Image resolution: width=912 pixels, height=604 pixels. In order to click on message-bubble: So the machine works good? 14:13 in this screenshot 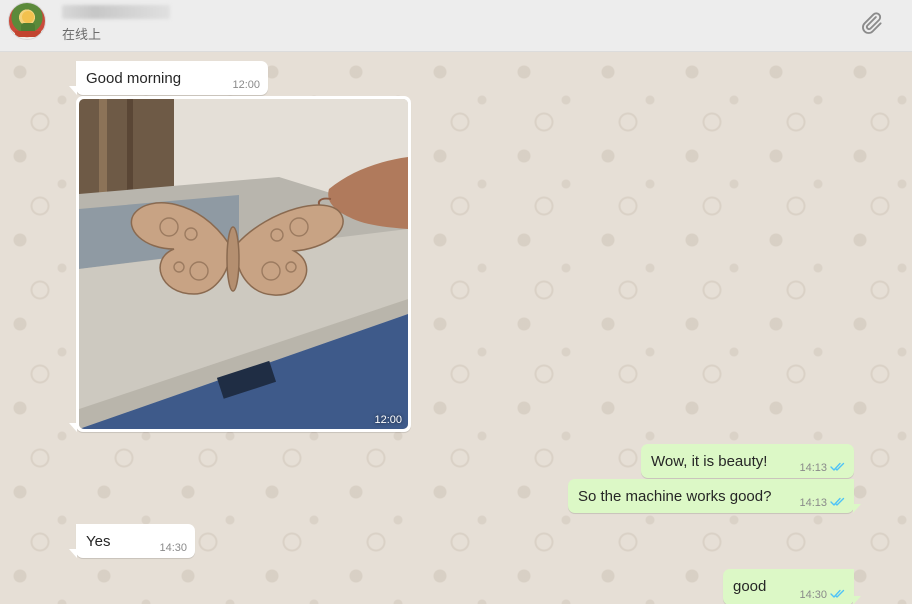, I will do `click(714, 496)`.